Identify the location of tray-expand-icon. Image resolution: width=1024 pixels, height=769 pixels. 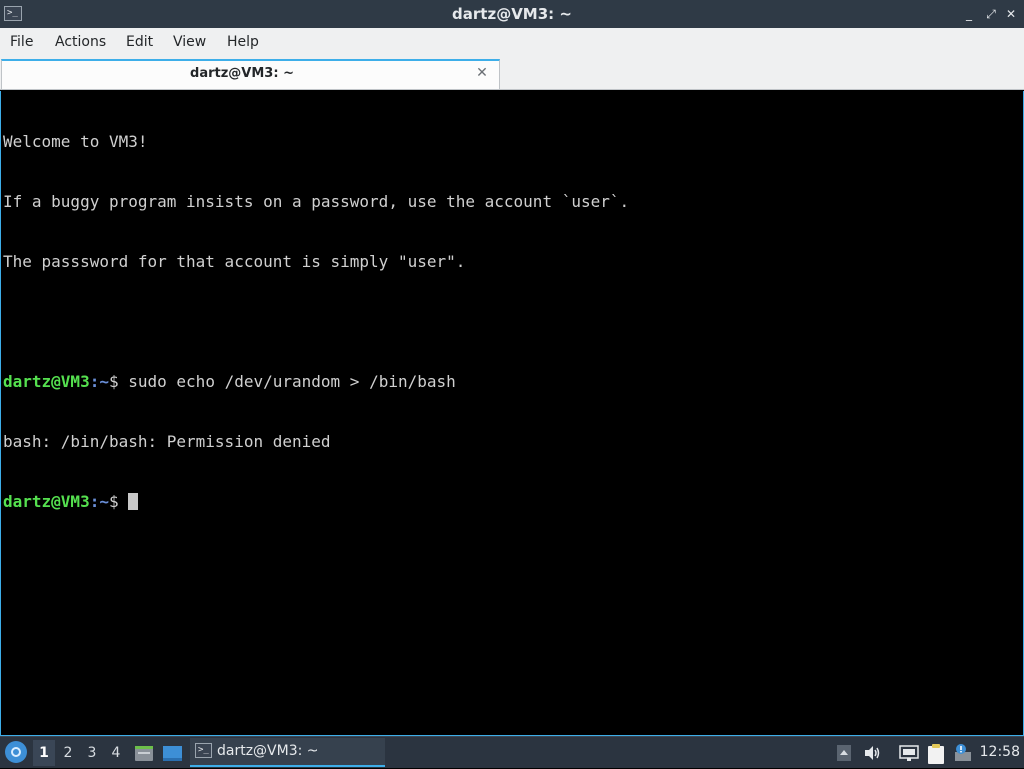
(844, 755).